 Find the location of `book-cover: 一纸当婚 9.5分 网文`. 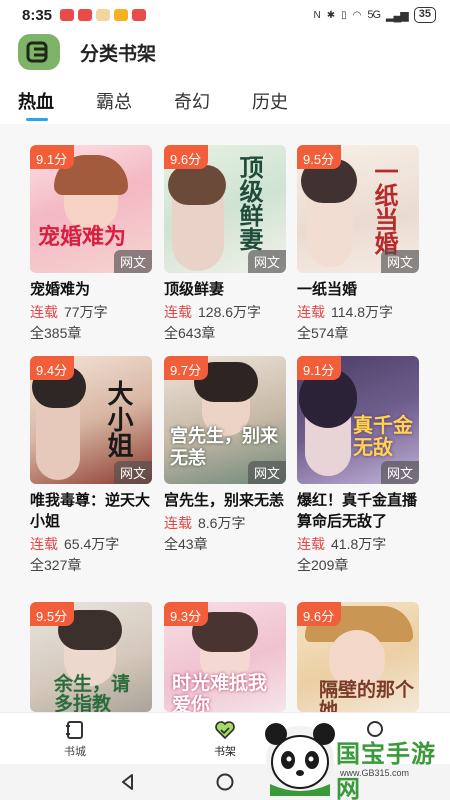

book-cover: 一纸当婚 9.5分 网文 is located at coordinates (358, 209).